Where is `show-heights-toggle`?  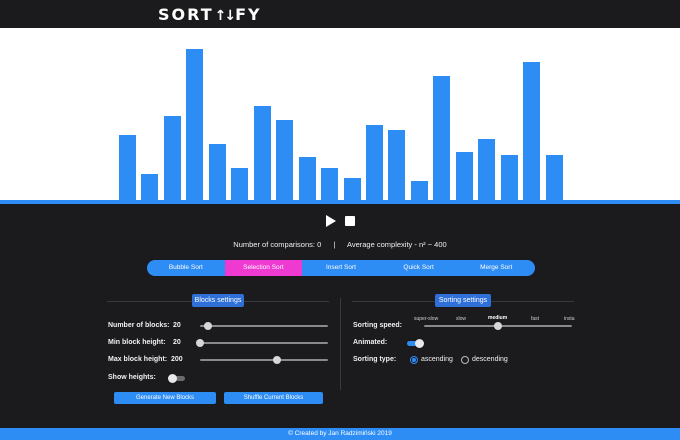 show-heights-toggle is located at coordinates (176, 378).